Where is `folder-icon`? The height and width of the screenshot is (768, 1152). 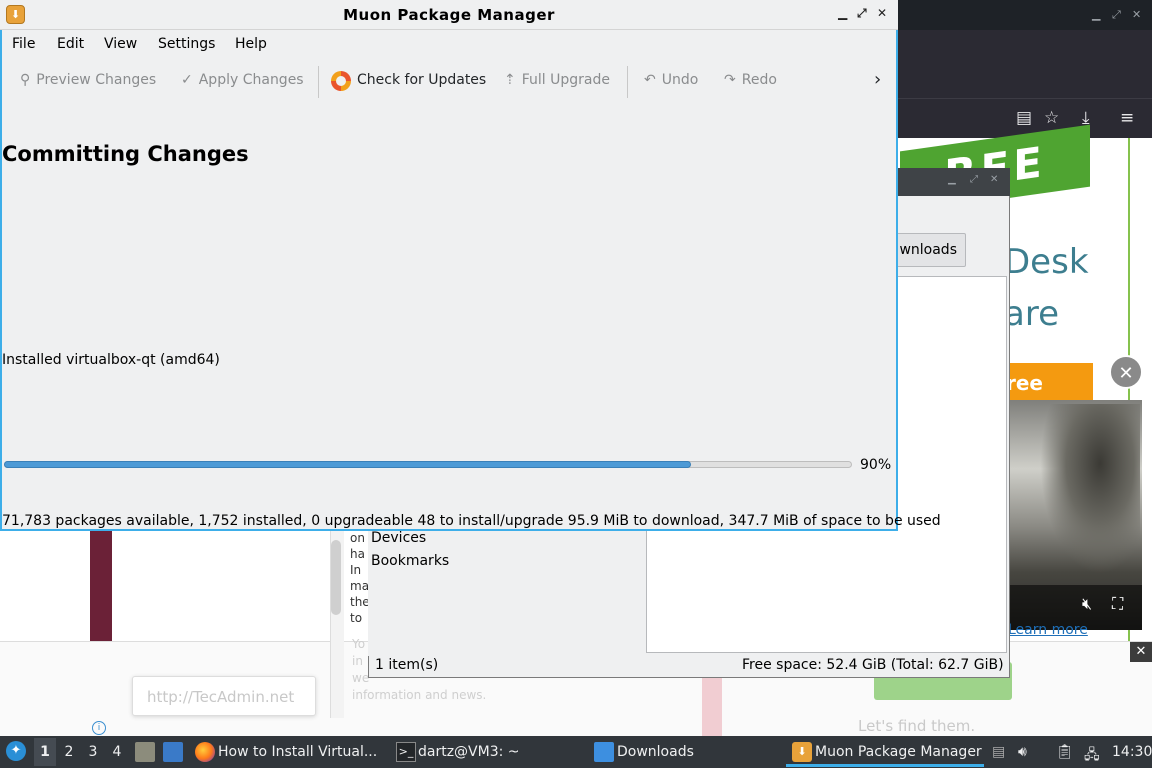
folder-icon is located at coordinates (604, 752).